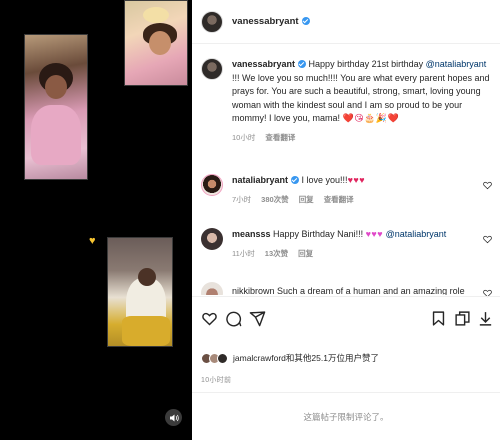 The width and height of the screenshot is (500, 440). Describe the element at coordinates (462, 318) in the screenshot. I see `copy-icon` at that location.